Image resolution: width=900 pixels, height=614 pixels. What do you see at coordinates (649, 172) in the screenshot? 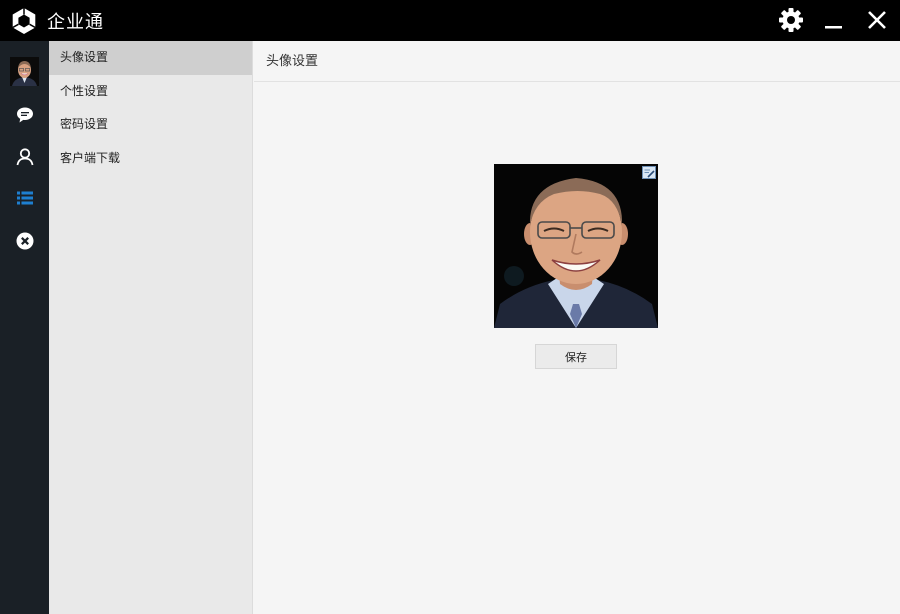
I see `edit-icon` at bounding box center [649, 172].